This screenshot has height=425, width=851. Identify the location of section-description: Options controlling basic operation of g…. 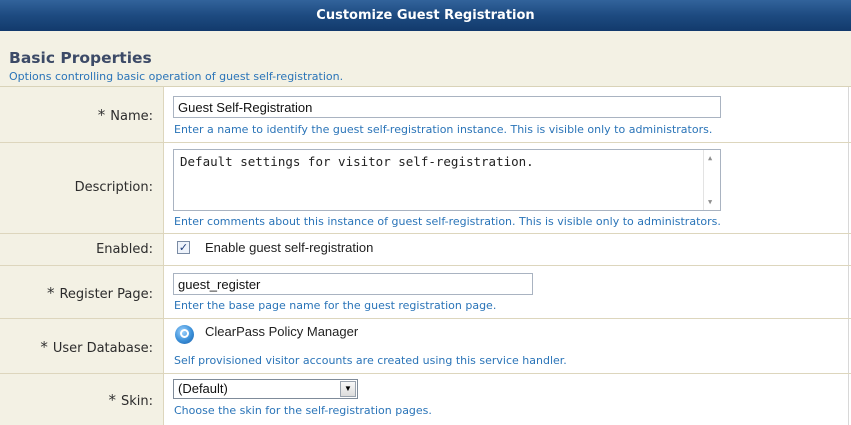
(176, 76).